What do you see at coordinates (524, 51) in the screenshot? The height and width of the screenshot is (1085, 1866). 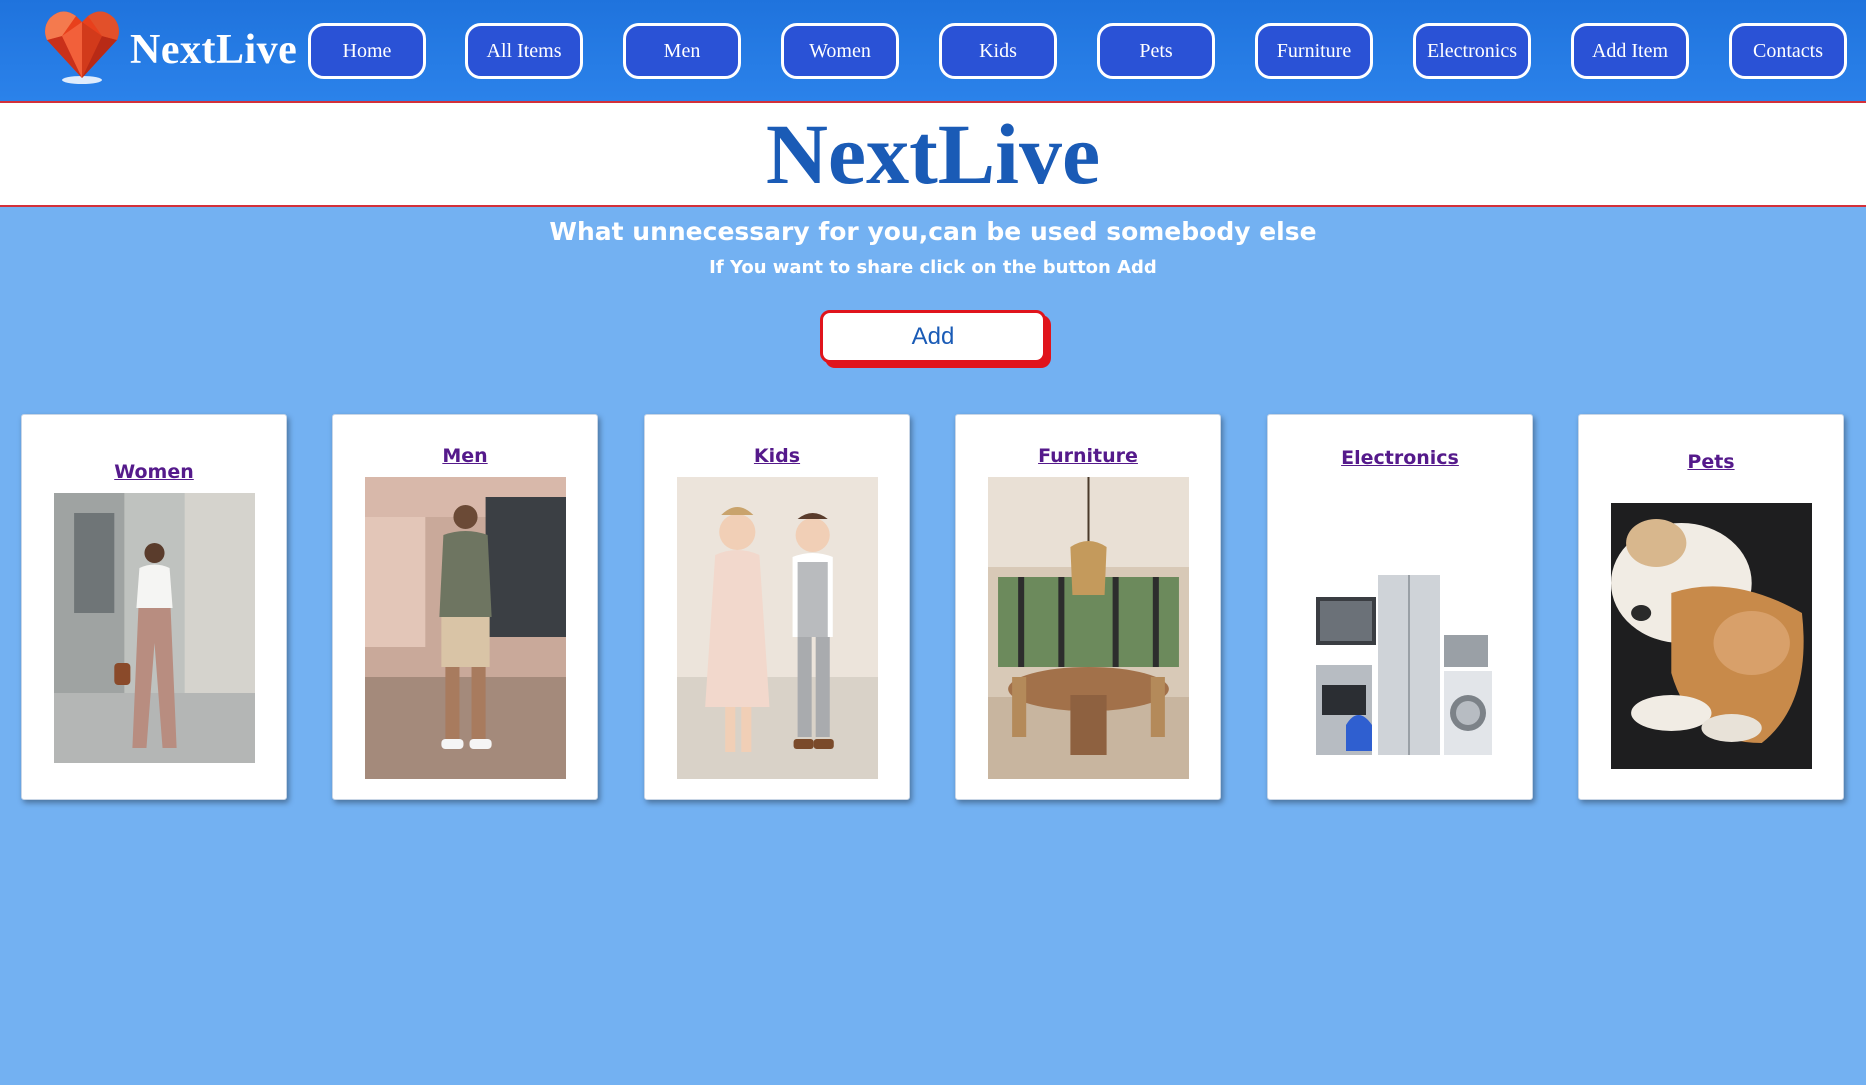 I see `nav-all-items-button: All Items` at bounding box center [524, 51].